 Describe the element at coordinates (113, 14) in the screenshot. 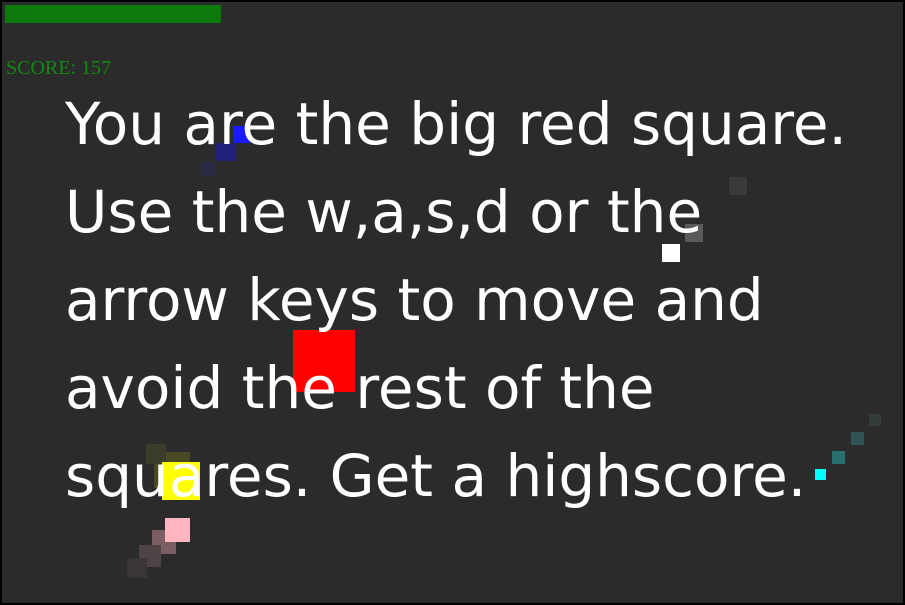

I see `health-bar-fill` at that location.